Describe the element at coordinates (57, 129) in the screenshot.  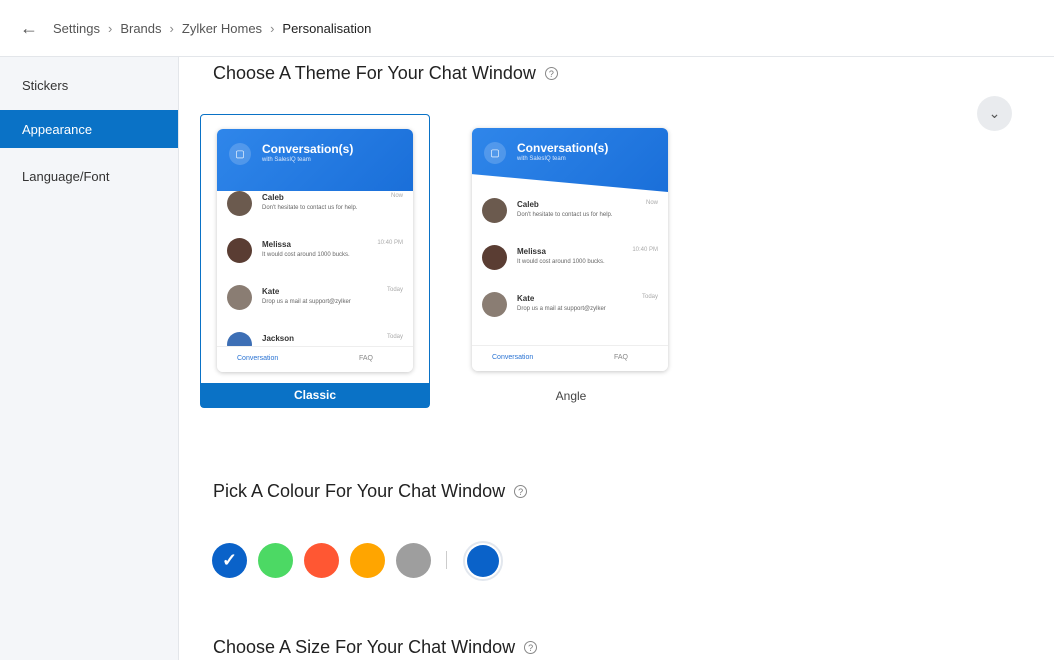
I see `sidebar-item-label: Appearance` at that location.